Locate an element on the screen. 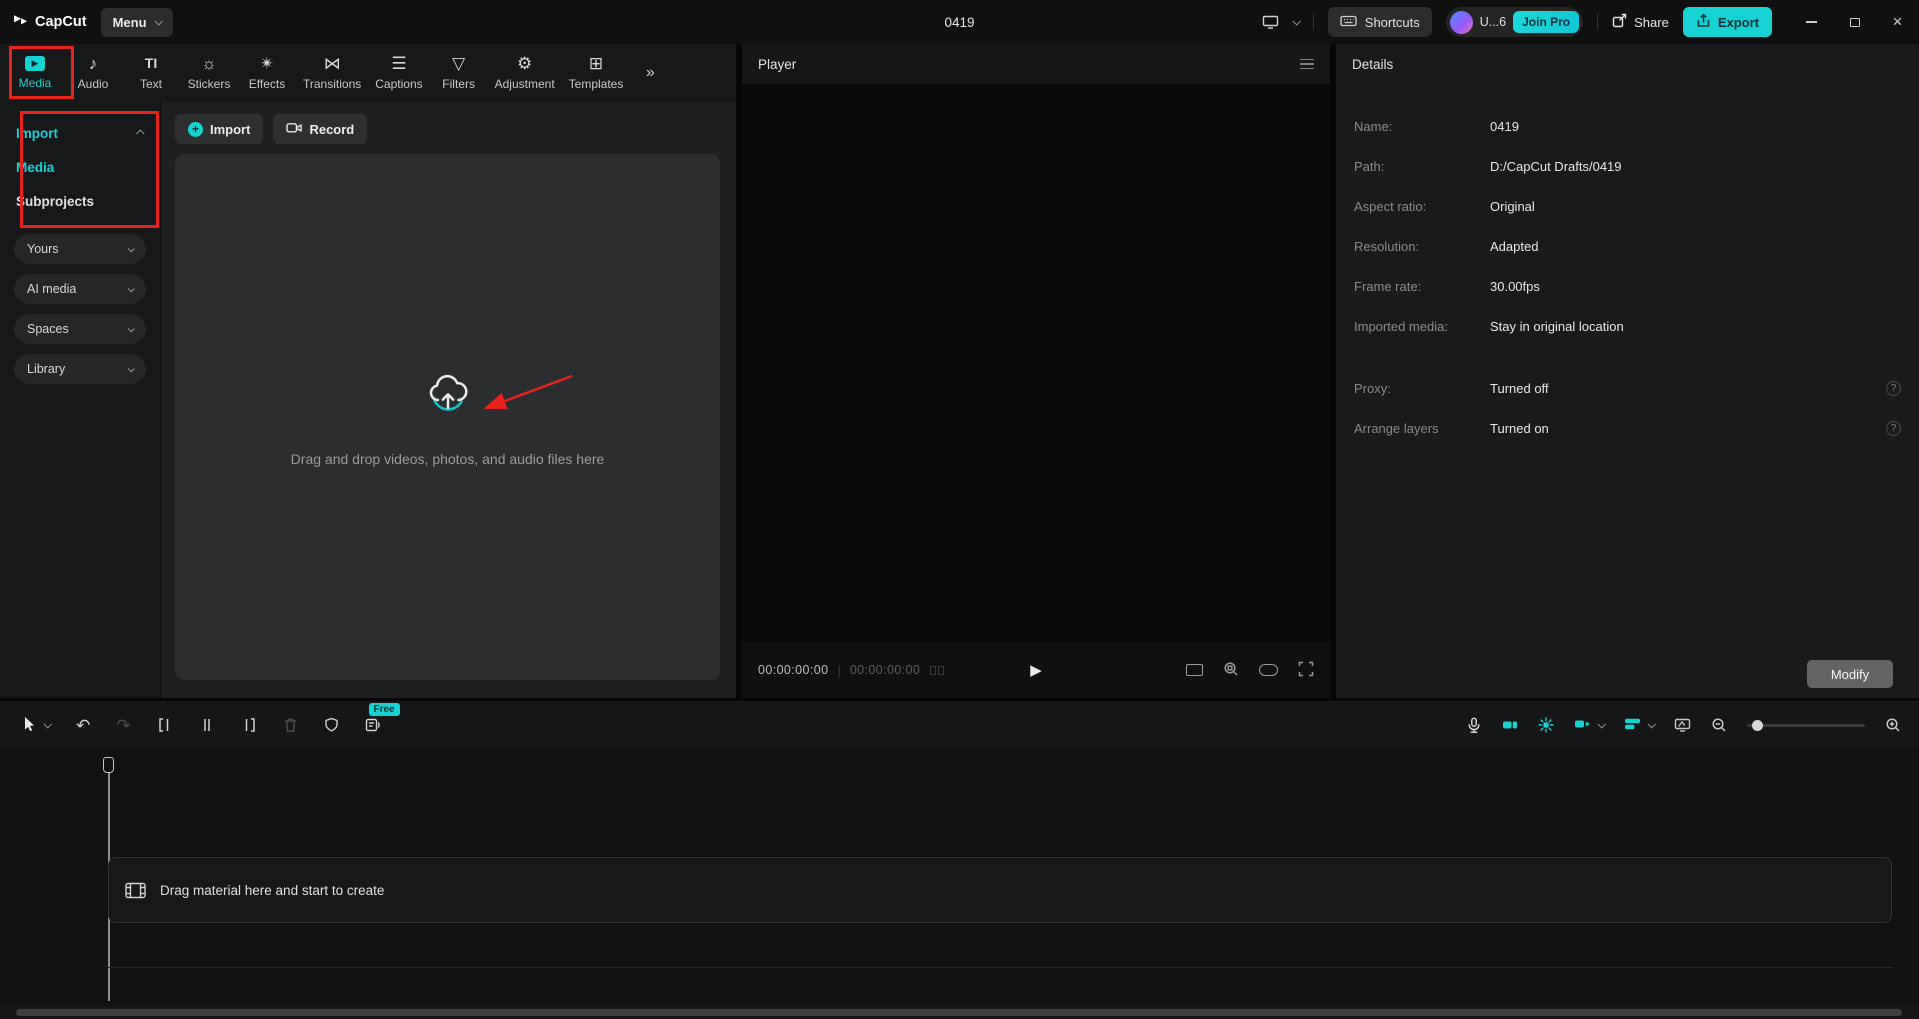  join-pro-button: Join Pro is located at coordinates (1546, 22).